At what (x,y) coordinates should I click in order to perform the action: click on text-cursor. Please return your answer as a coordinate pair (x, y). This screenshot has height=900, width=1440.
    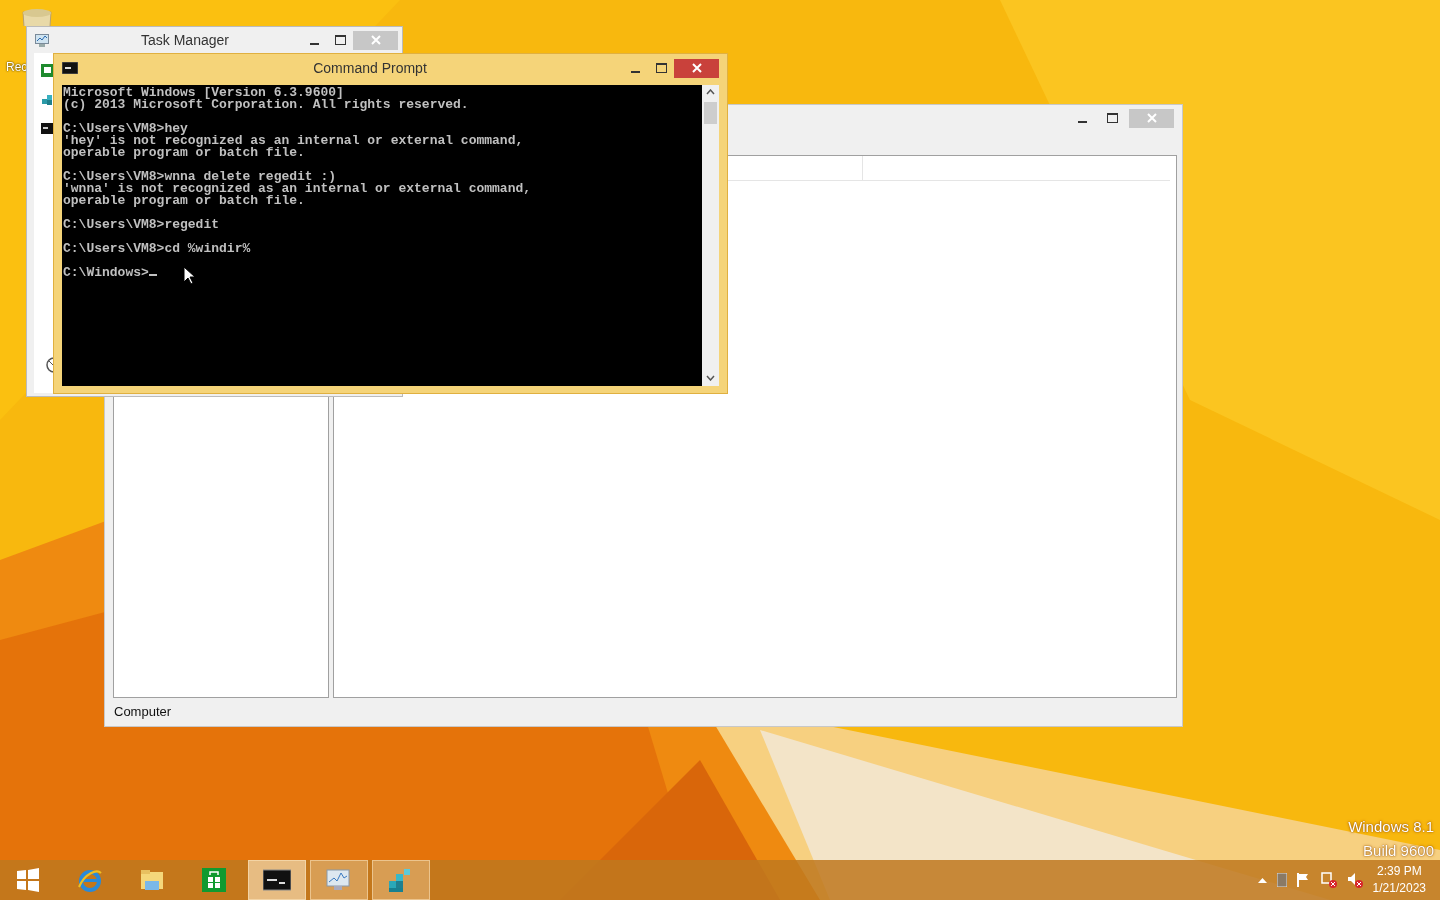
    Looking at the image, I should click on (152, 275).